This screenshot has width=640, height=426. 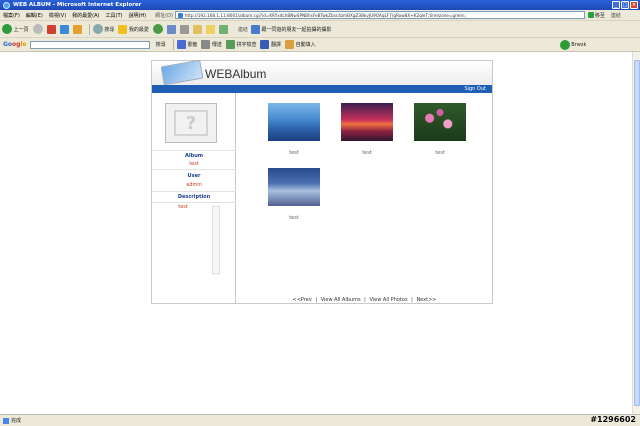 What do you see at coordinates (276, 45) in the screenshot?
I see `translate-label: 翻譯` at bounding box center [276, 45].